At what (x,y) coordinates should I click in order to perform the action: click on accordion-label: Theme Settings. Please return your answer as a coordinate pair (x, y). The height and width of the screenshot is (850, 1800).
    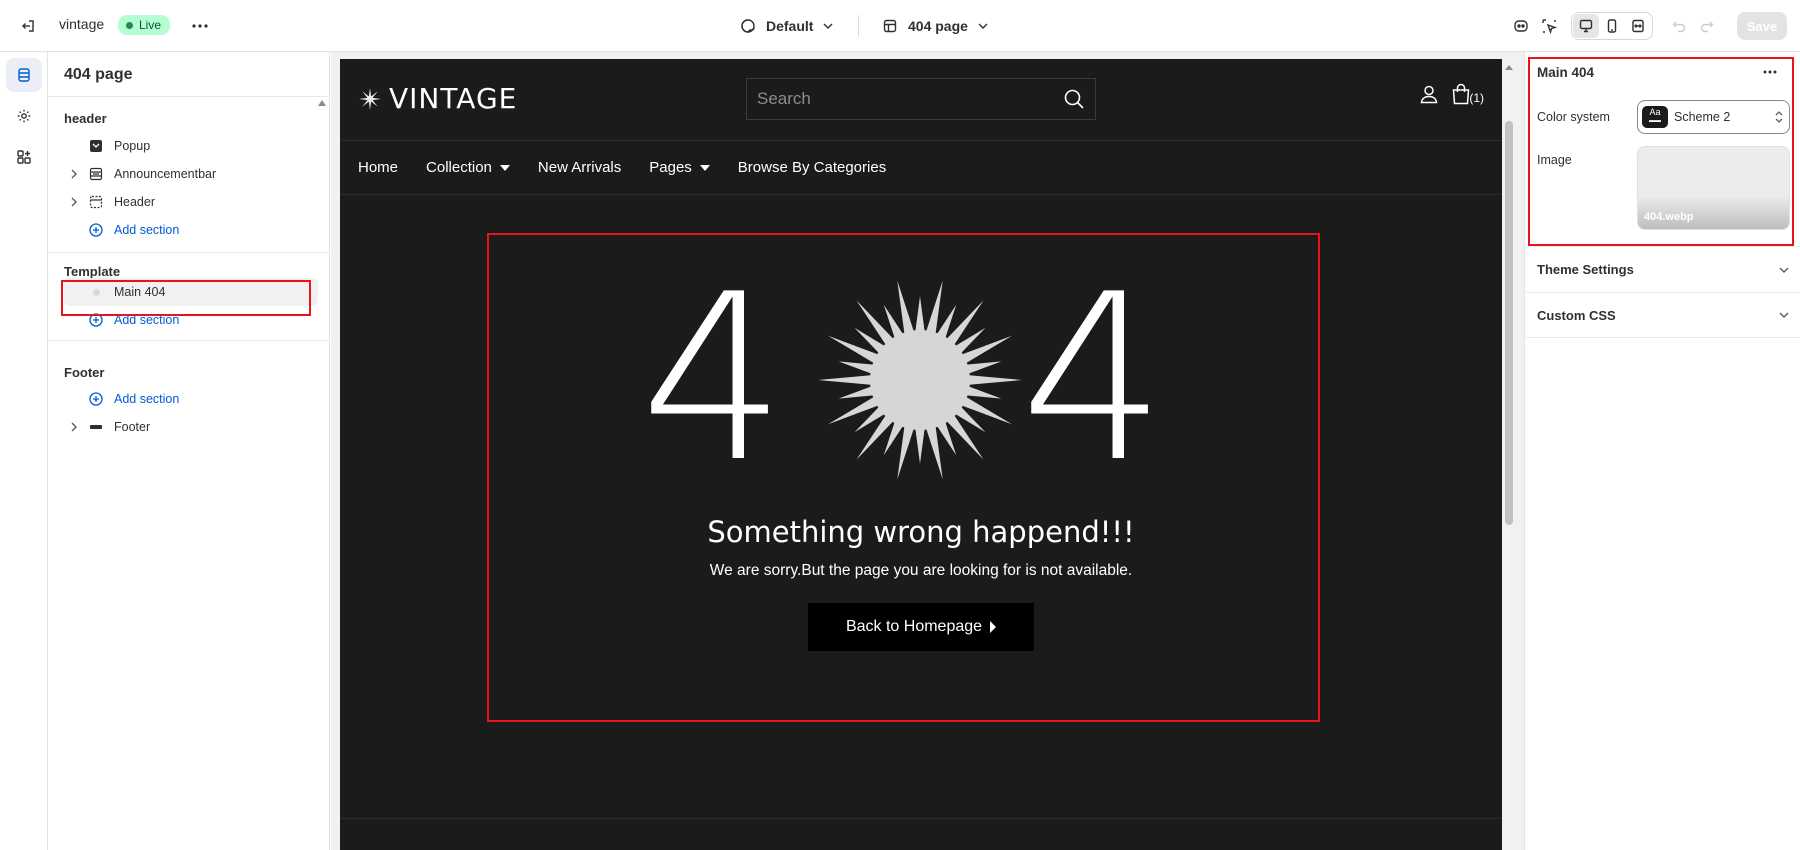
    Looking at the image, I should click on (1585, 269).